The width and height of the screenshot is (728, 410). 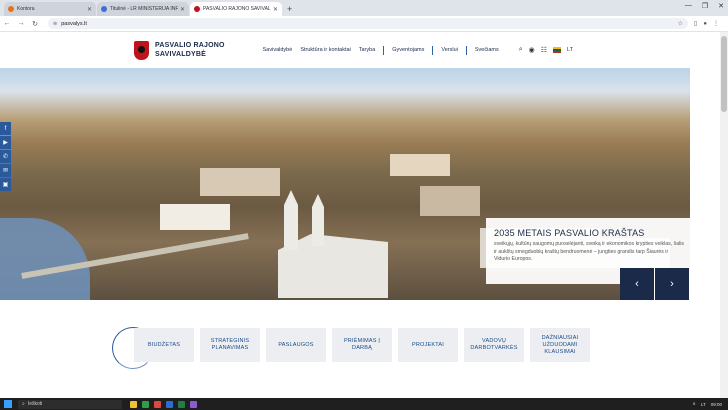 What do you see at coordinates (724, 74) in the screenshot?
I see `scrollbar-thumb` at bounding box center [724, 74].